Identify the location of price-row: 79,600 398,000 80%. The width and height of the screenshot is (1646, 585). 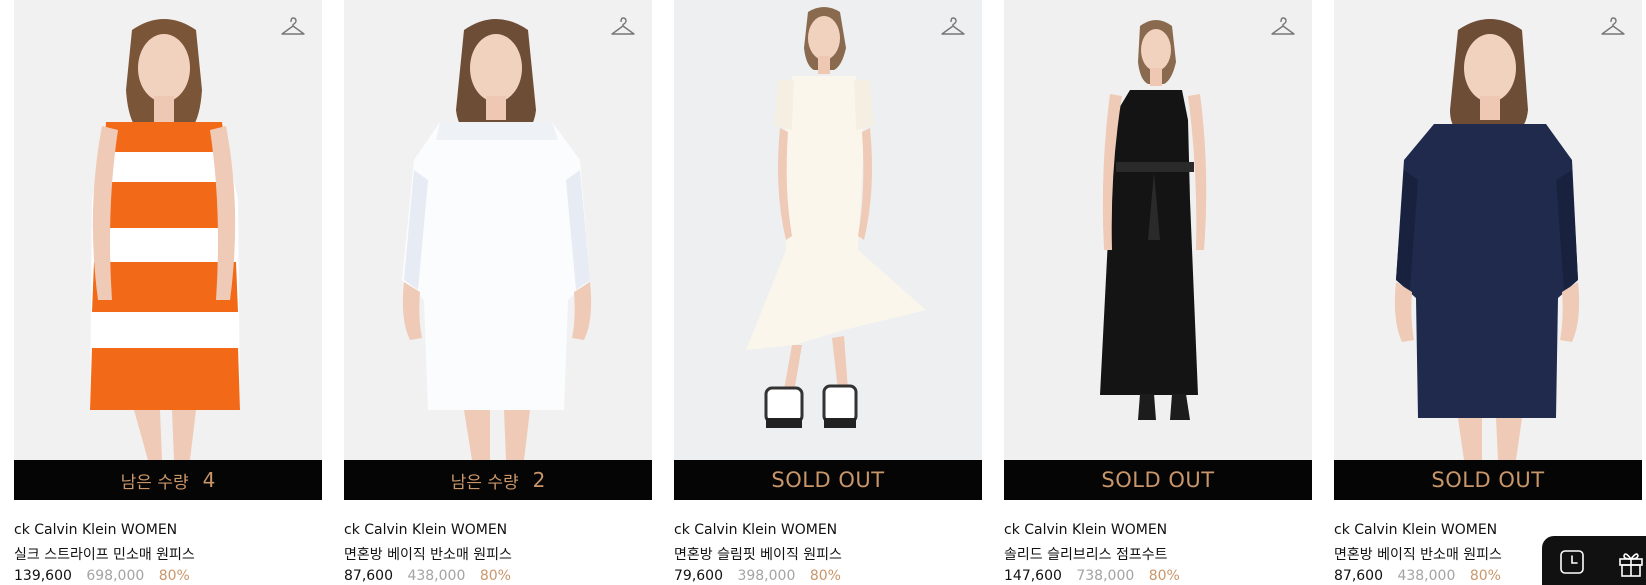
(757, 576).